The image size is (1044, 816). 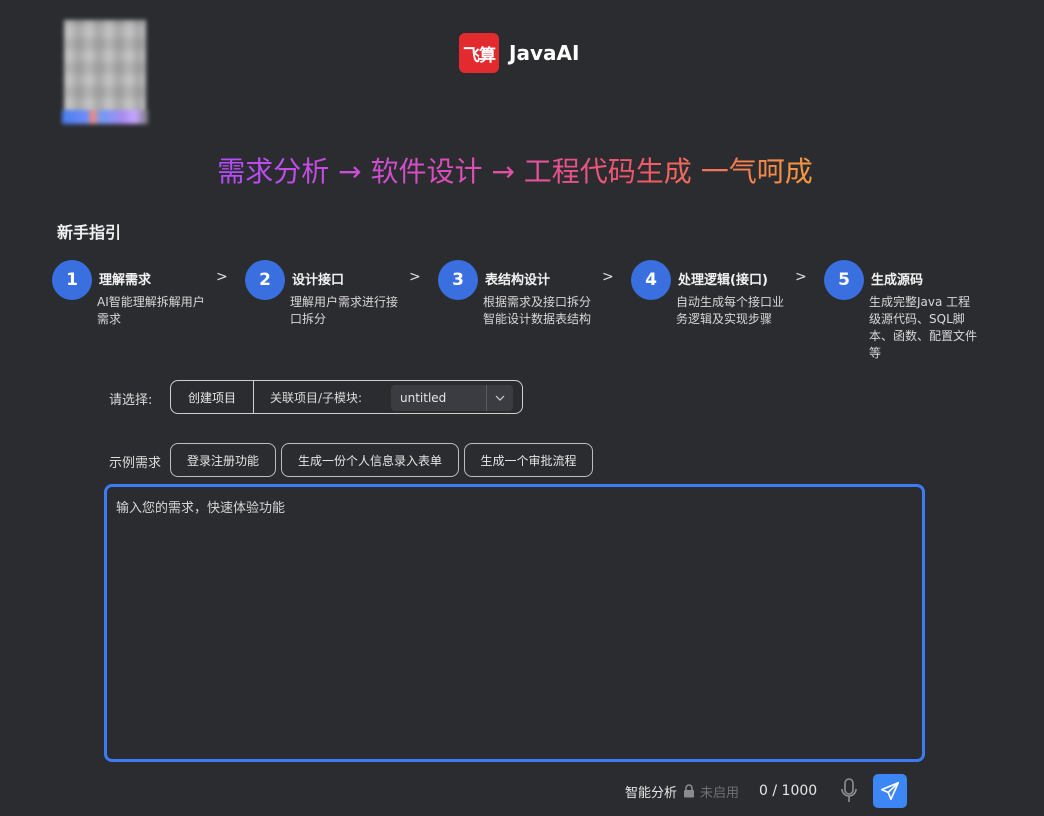 I want to click on slogan-text: 需求分析 → 软件设计 → 工程代码生成 一气呵成, so click(x=515, y=171).